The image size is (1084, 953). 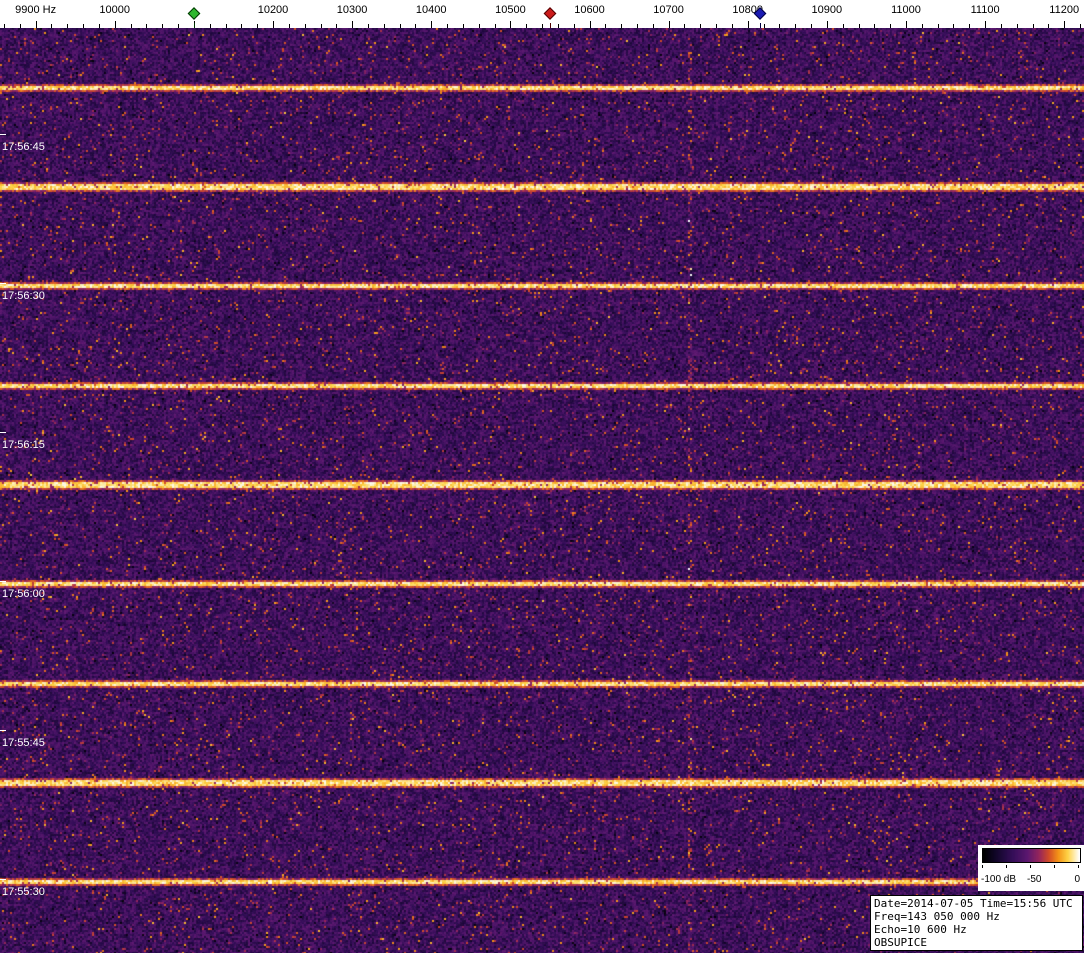 What do you see at coordinates (431, 10) in the screenshot?
I see `freq-tick-label: 10400` at bounding box center [431, 10].